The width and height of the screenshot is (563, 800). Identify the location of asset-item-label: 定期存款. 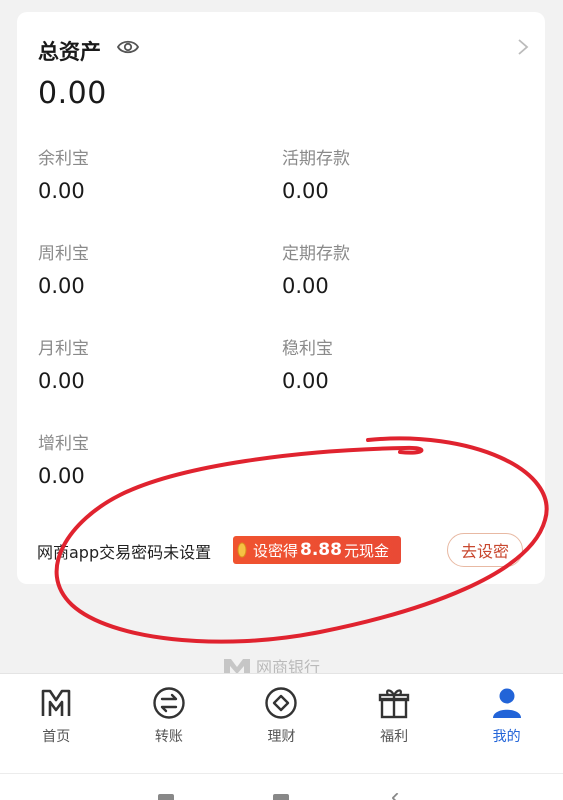
(316, 254).